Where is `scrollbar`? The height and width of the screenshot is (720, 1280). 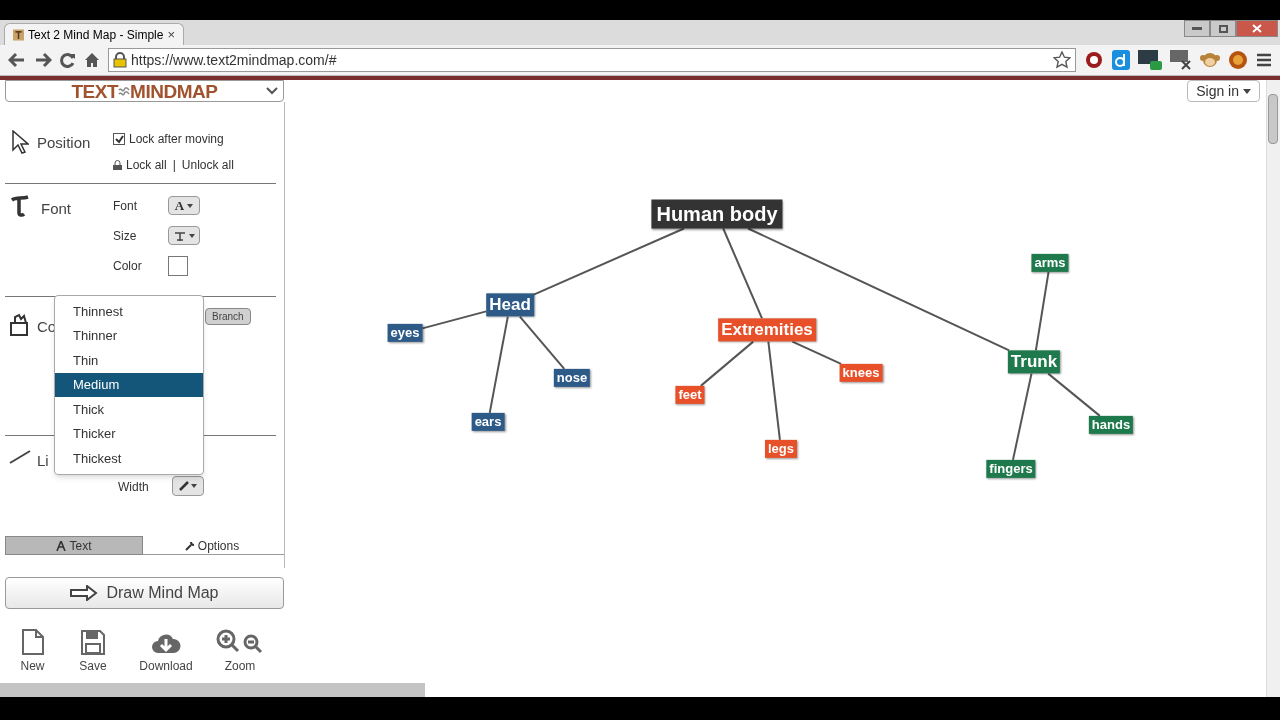 scrollbar is located at coordinates (1273, 388).